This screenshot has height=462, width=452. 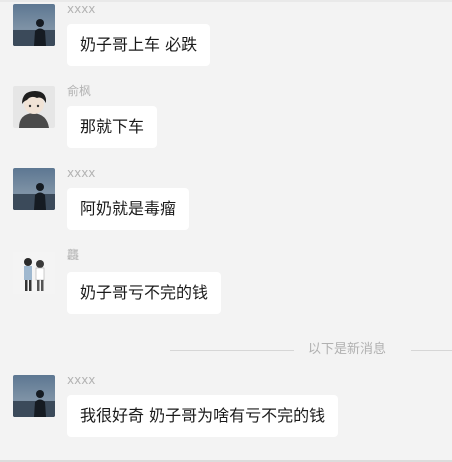 What do you see at coordinates (144, 293) in the screenshot?
I see `message-bubble: 奶子哥亏不完的钱` at bounding box center [144, 293].